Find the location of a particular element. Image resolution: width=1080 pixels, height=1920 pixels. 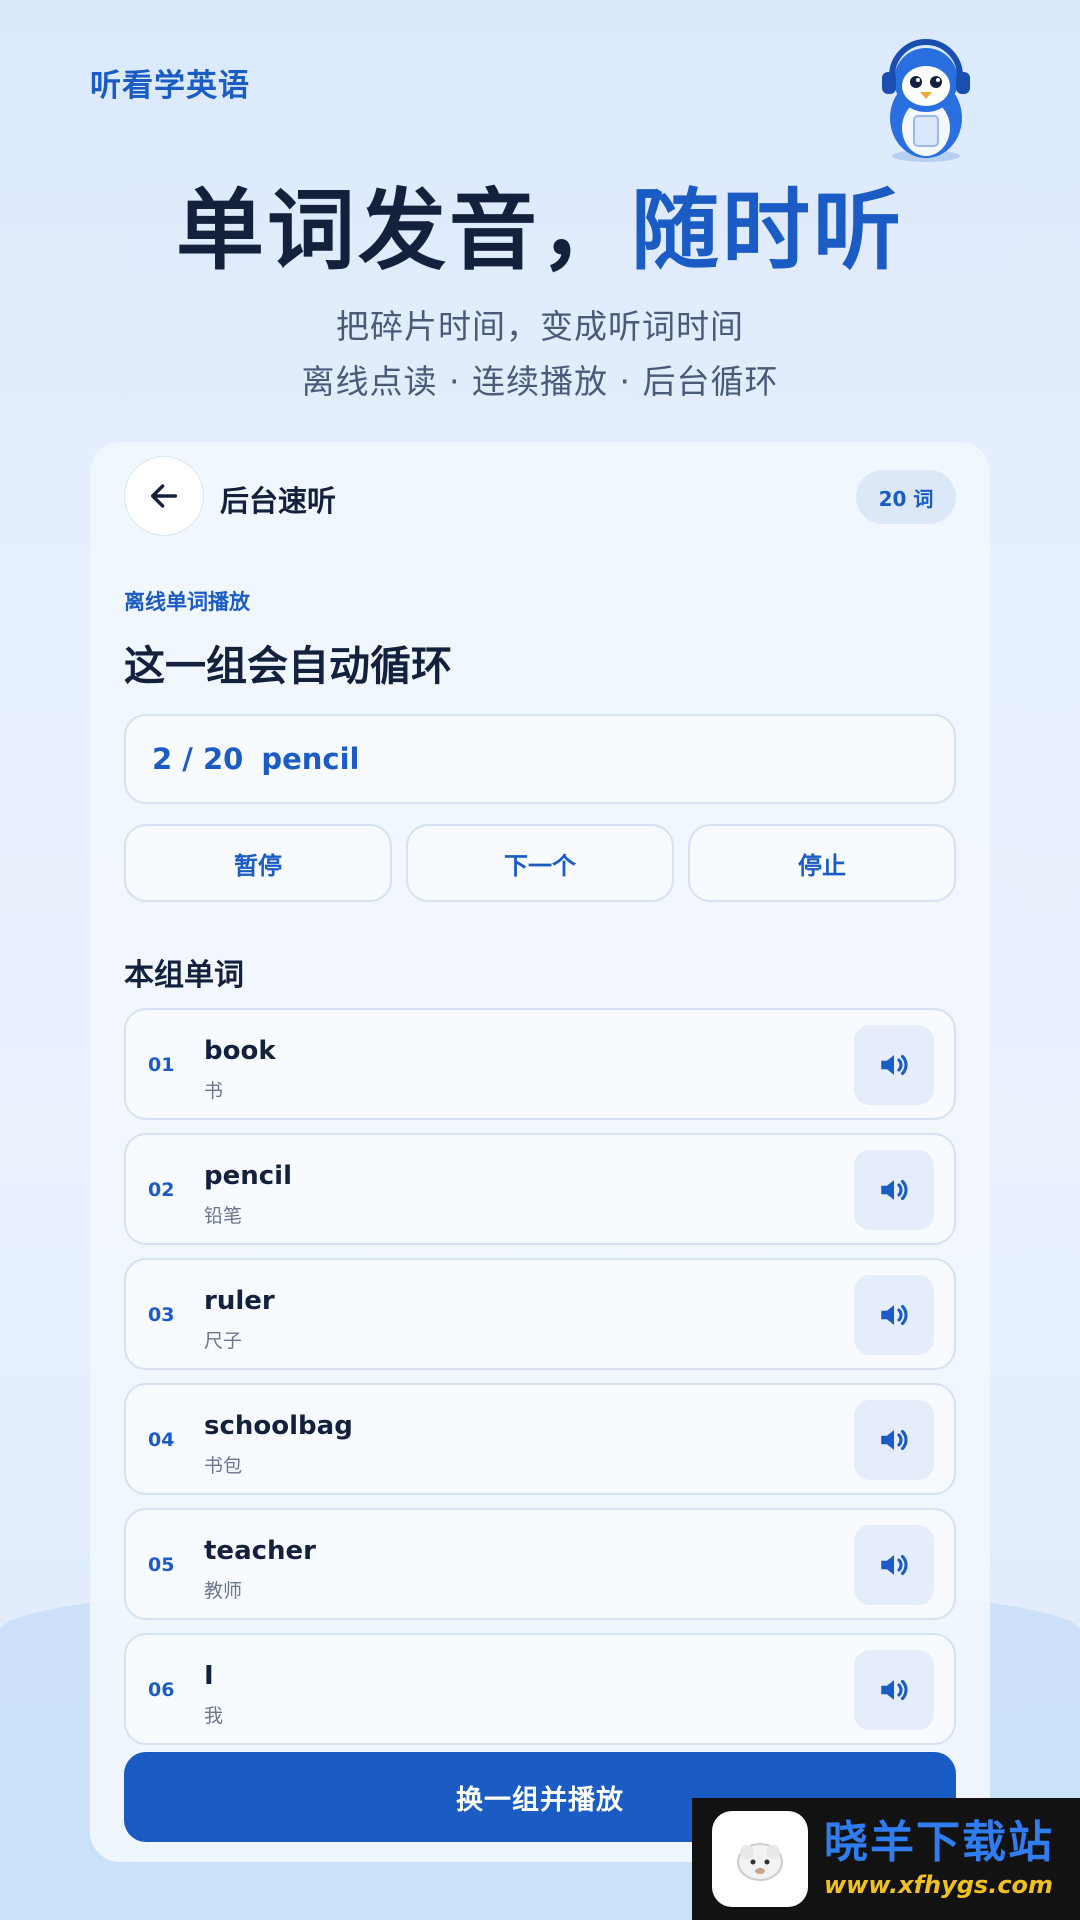

site-watermark: 晓羊下载站 www.xfhygs.com is located at coordinates (886, 1859).